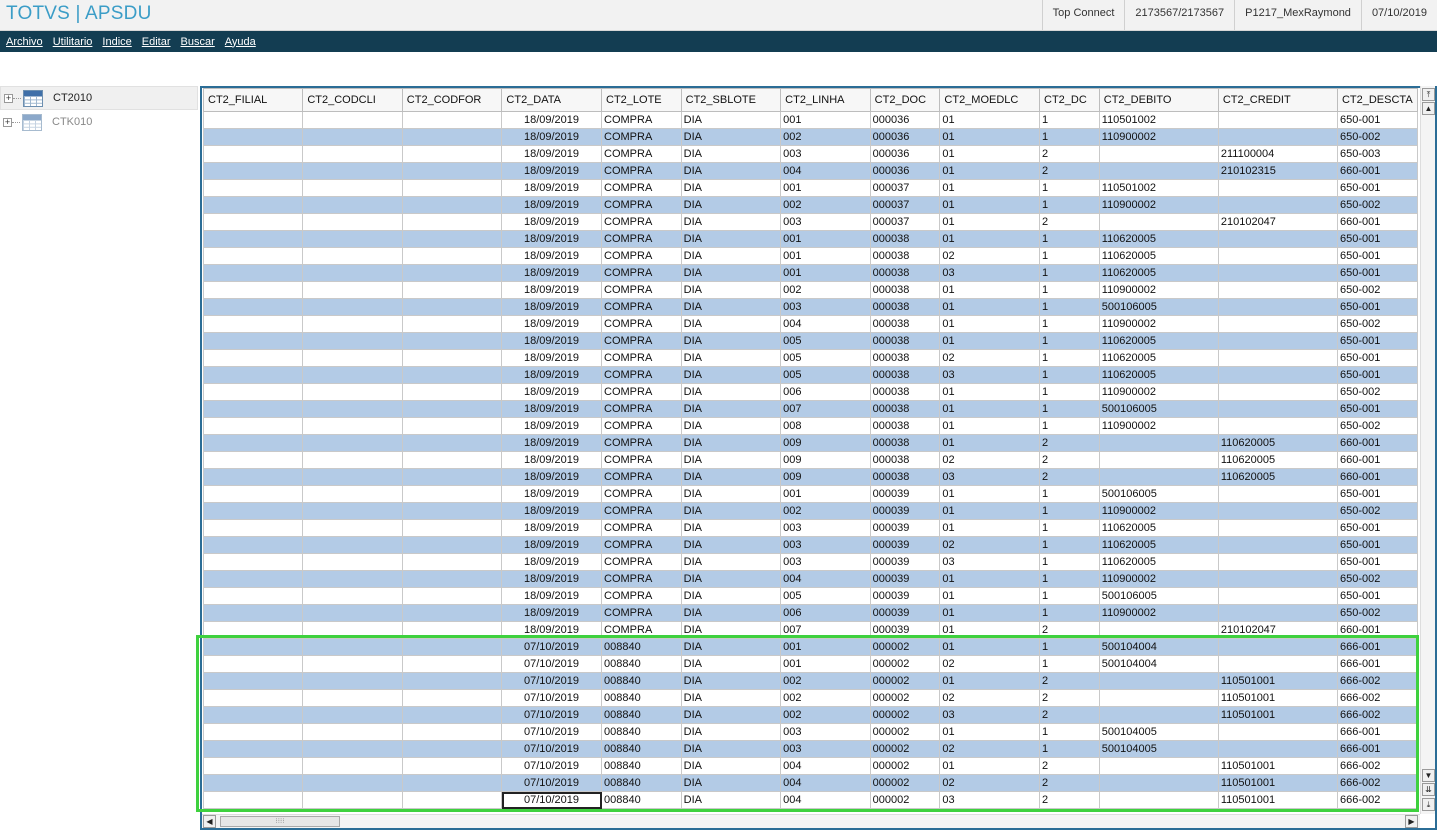 The width and height of the screenshot is (1437, 830). What do you see at coordinates (825, 100) in the screenshot?
I see `column-header-ct2-linha: CT2_LINHA` at bounding box center [825, 100].